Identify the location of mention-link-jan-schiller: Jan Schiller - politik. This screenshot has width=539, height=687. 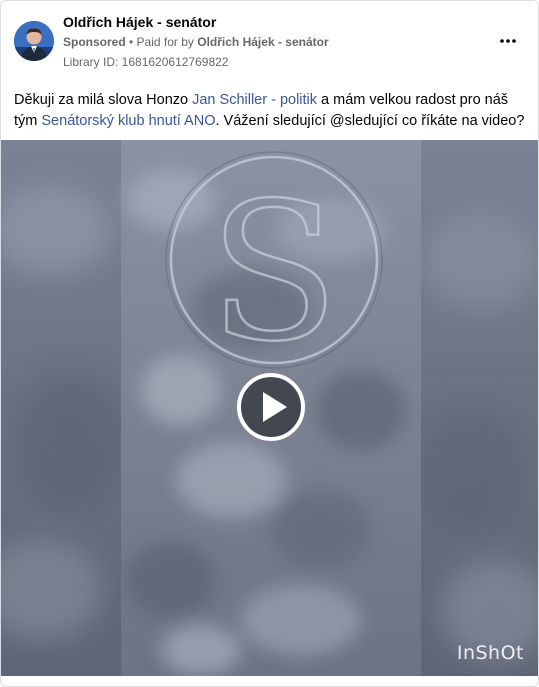
(254, 100).